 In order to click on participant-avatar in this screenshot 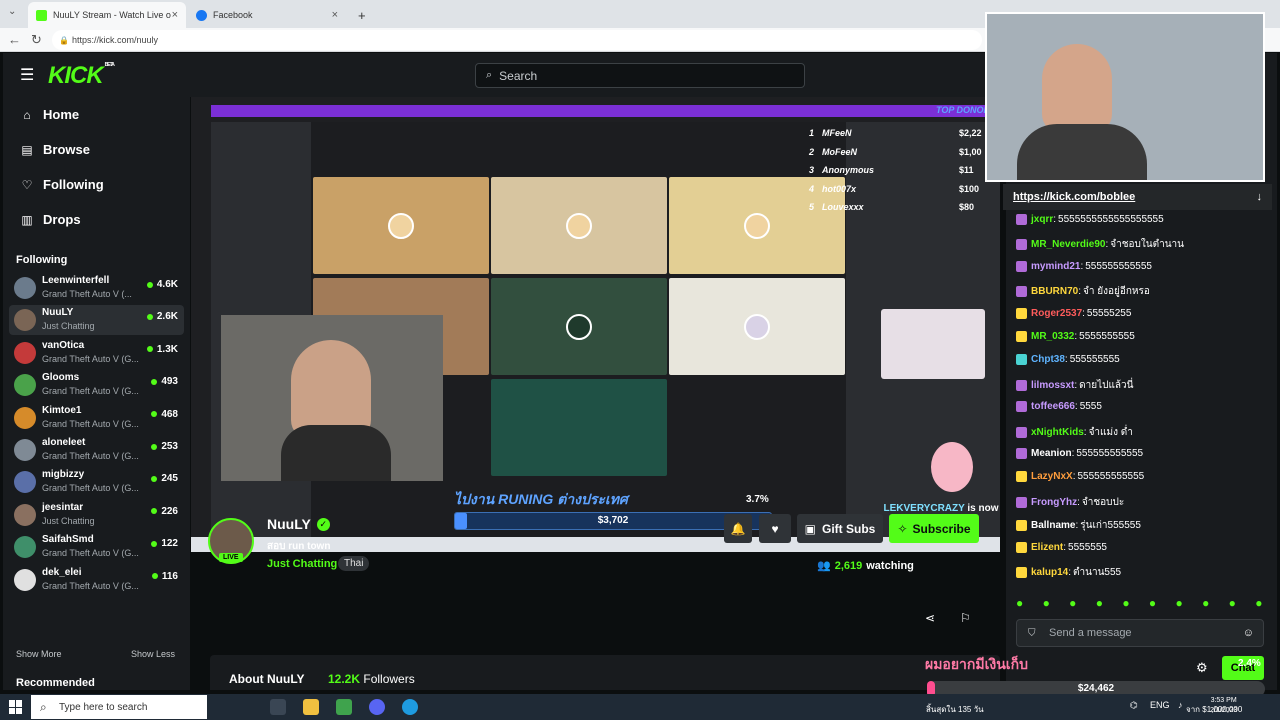, I will do `click(757, 326)`.